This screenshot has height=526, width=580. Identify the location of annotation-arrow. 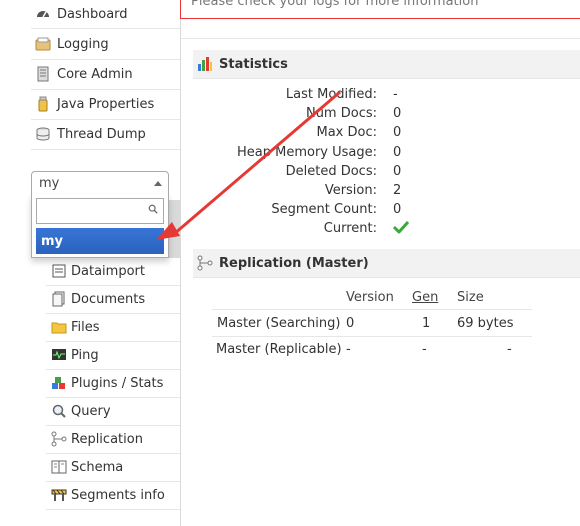
(248, 165).